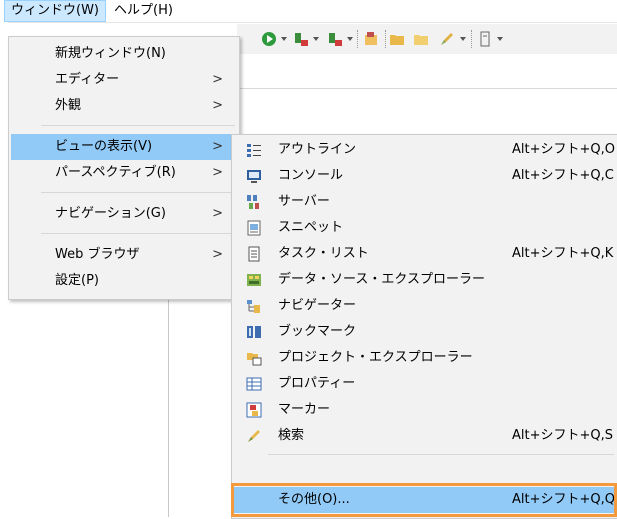 This screenshot has width=617, height=519. What do you see at coordinates (311, 227) in the screenshot?
I see `submenu-item-label: スニペット` at bounding box center [311, 227].